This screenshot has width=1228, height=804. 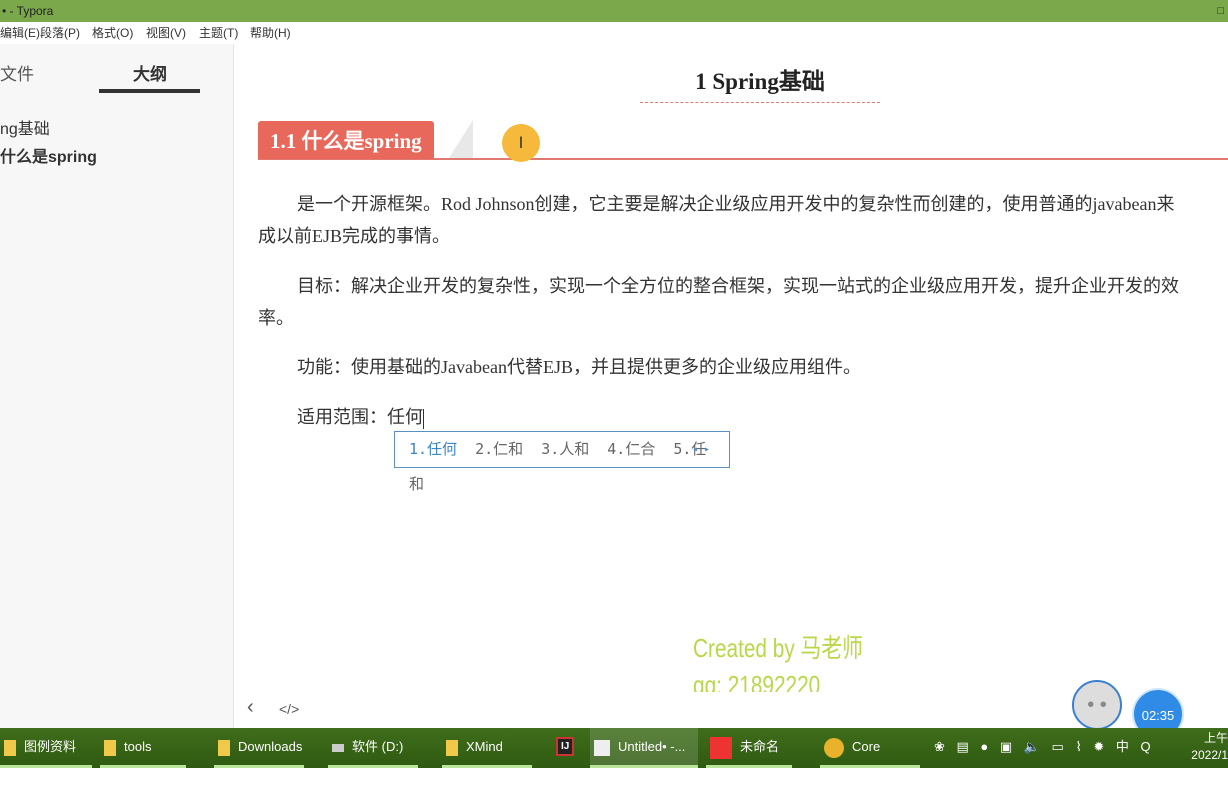 I want to click on menu-help: 帮助(H), so click(x=270, y=33).